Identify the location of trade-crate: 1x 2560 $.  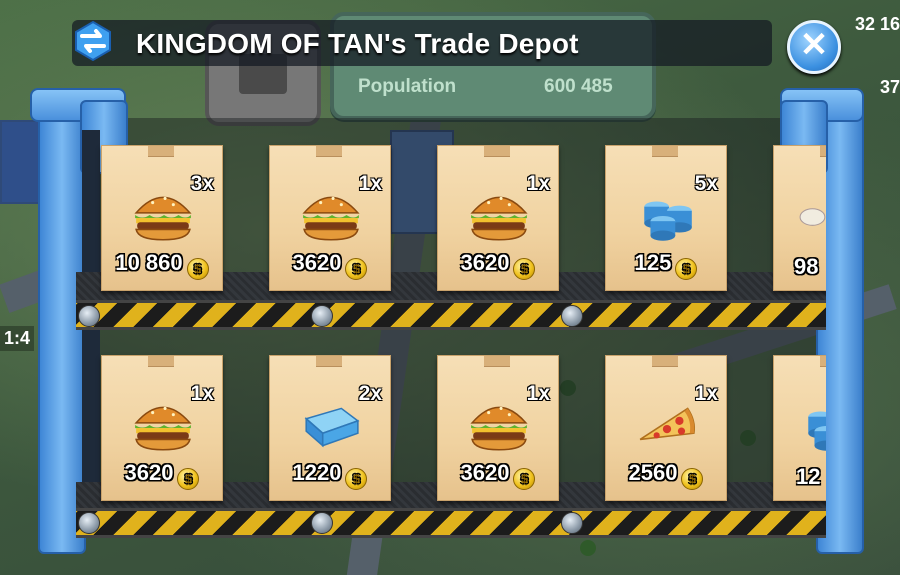
(666, 428).